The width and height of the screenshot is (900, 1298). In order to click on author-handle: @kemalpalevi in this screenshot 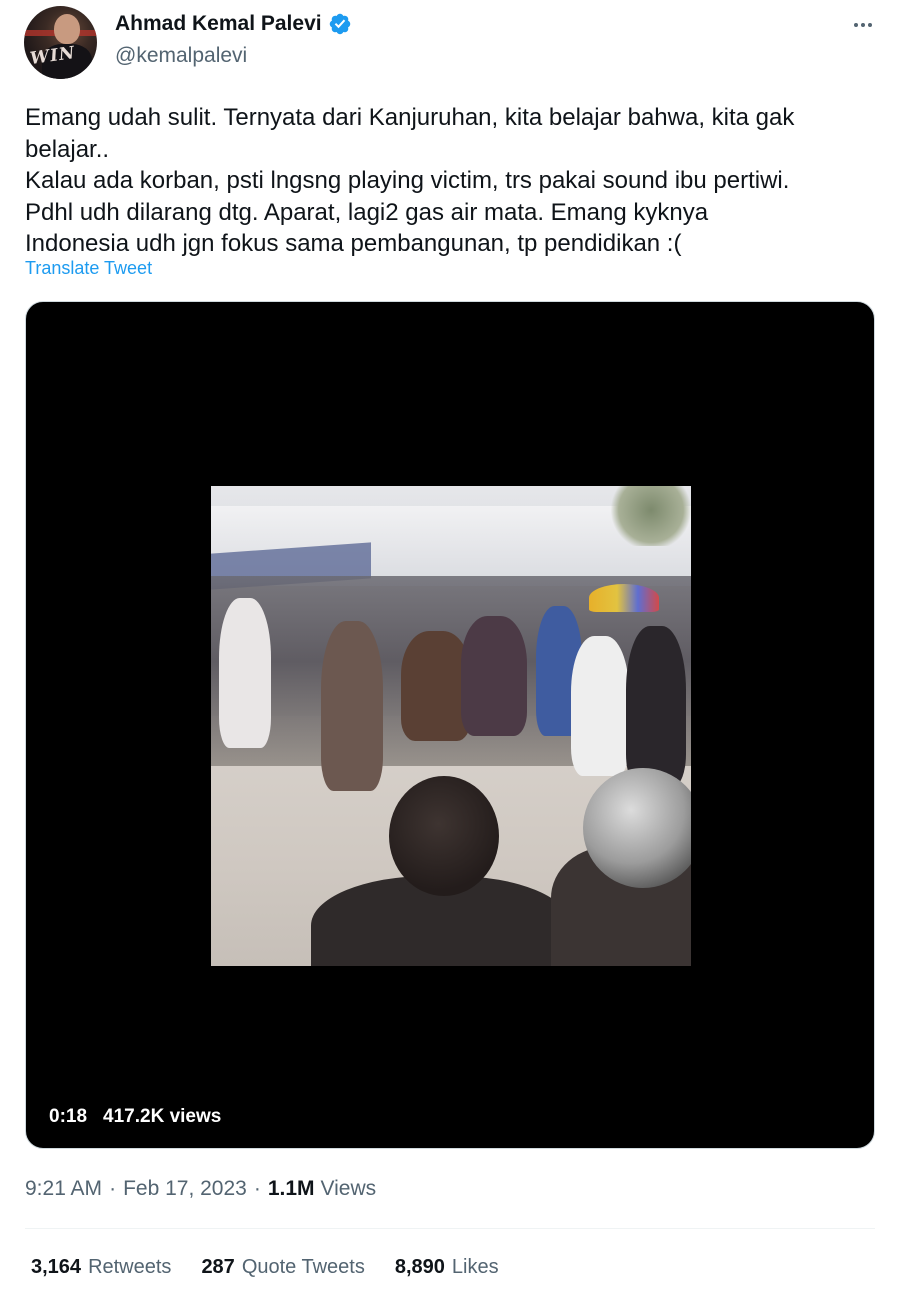, I will do `click(181, 56)`.